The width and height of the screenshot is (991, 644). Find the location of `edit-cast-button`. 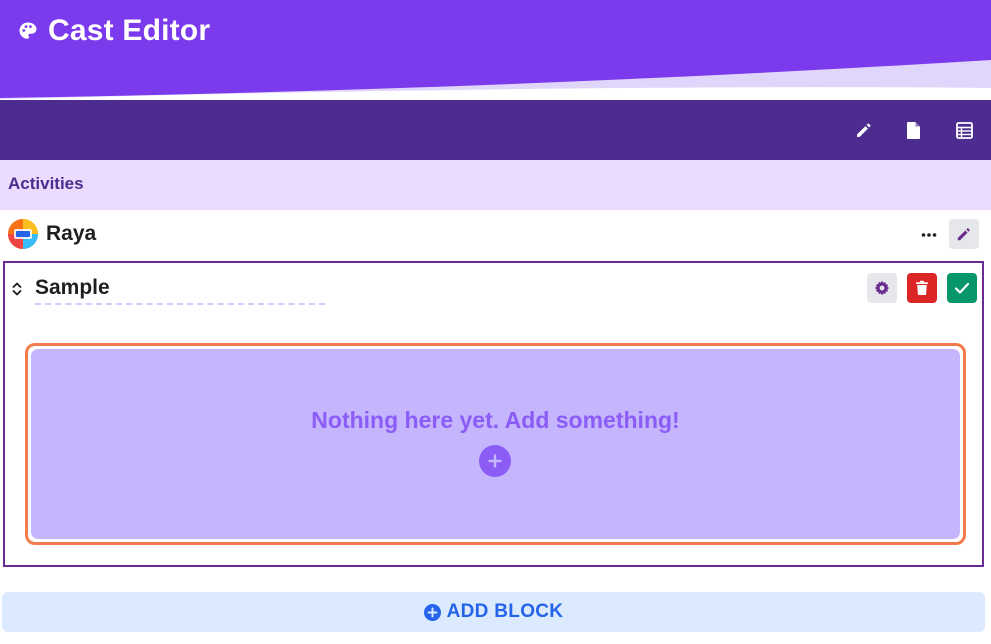

edit-cast-button is located at coordinates (964, 234).